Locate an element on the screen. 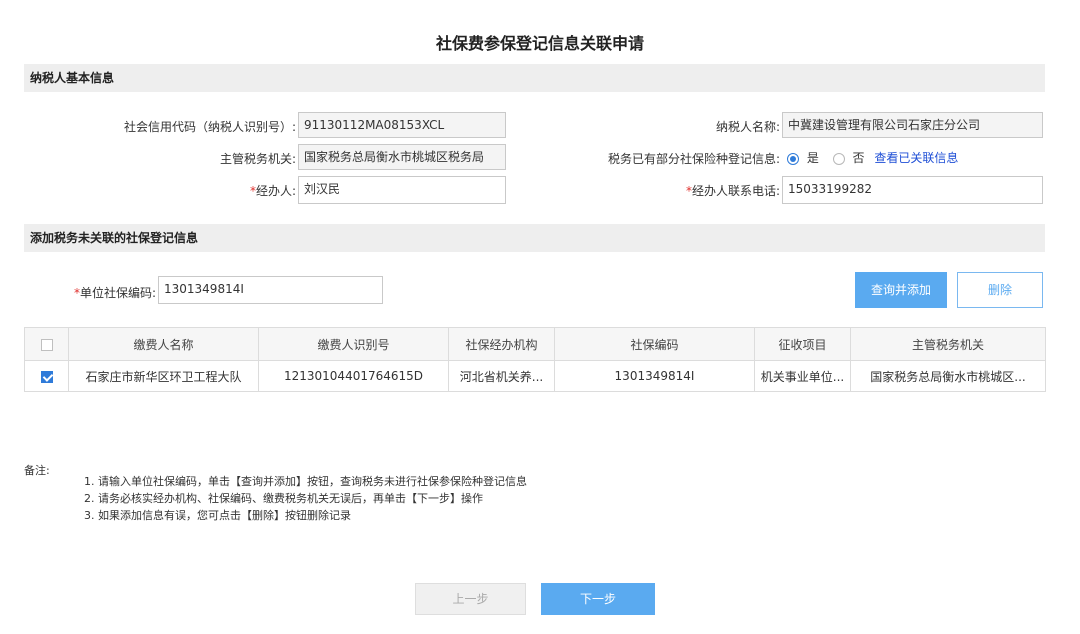  notes-label: 备注: is located at coordinates (37, 470).